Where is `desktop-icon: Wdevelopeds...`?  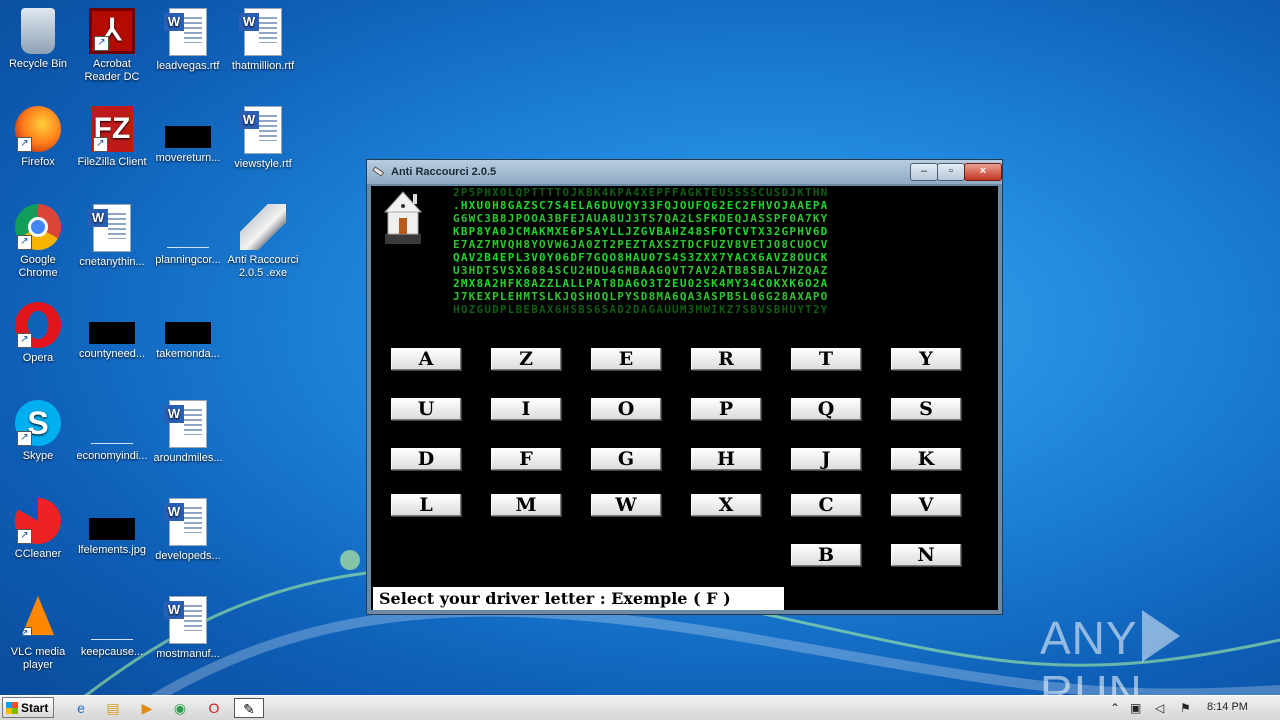
desktop-icon: Wdevelopeds... is located at coordinates (188, 530).